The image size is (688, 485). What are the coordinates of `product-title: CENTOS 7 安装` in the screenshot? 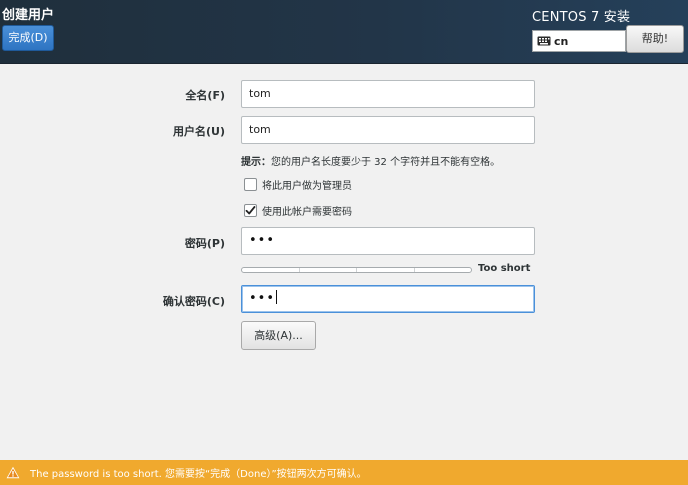 It's located at (581, 17).